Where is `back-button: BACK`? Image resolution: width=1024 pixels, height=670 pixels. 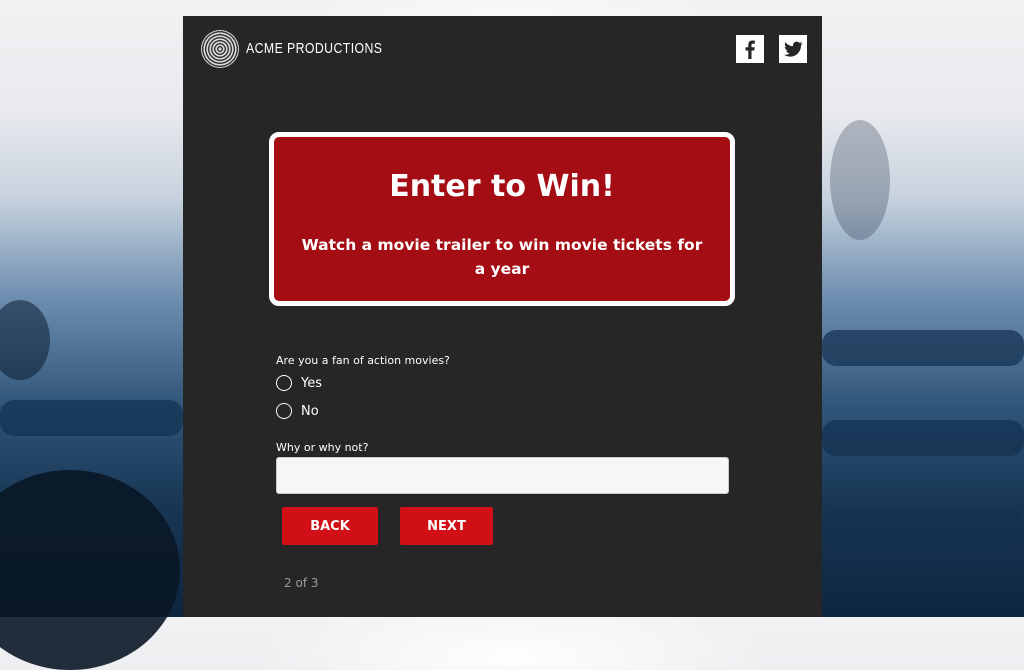 back-button: BACK is located at coordinates (330, 526).